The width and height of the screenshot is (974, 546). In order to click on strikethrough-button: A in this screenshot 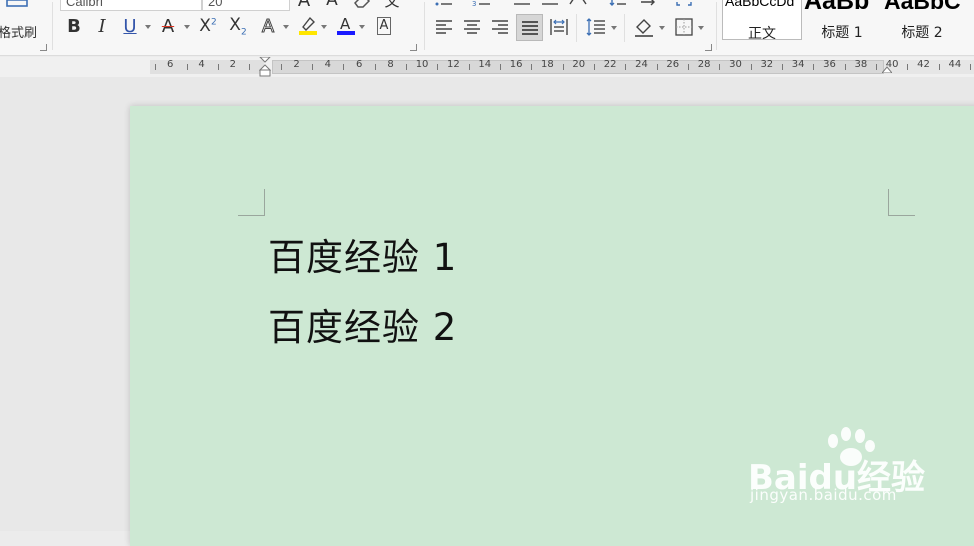, I will do `click(168, 26)`.